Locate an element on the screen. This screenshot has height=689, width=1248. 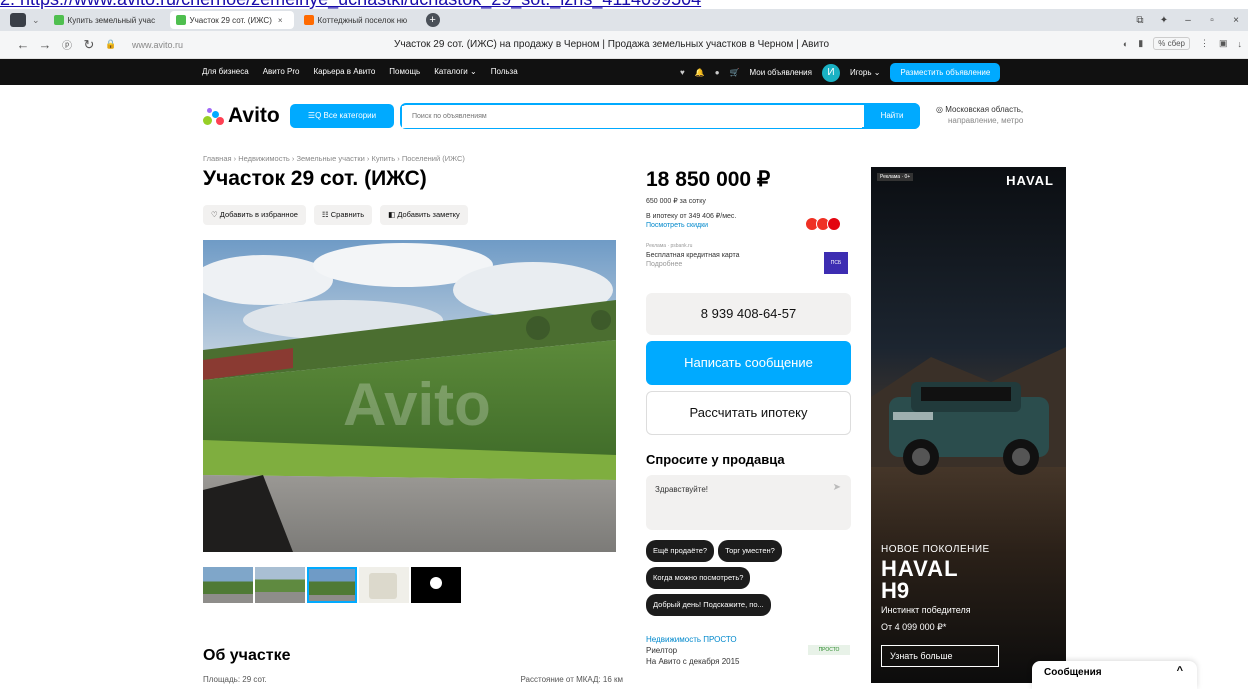
logo-text: Avito is located at coordinates (254, 115).